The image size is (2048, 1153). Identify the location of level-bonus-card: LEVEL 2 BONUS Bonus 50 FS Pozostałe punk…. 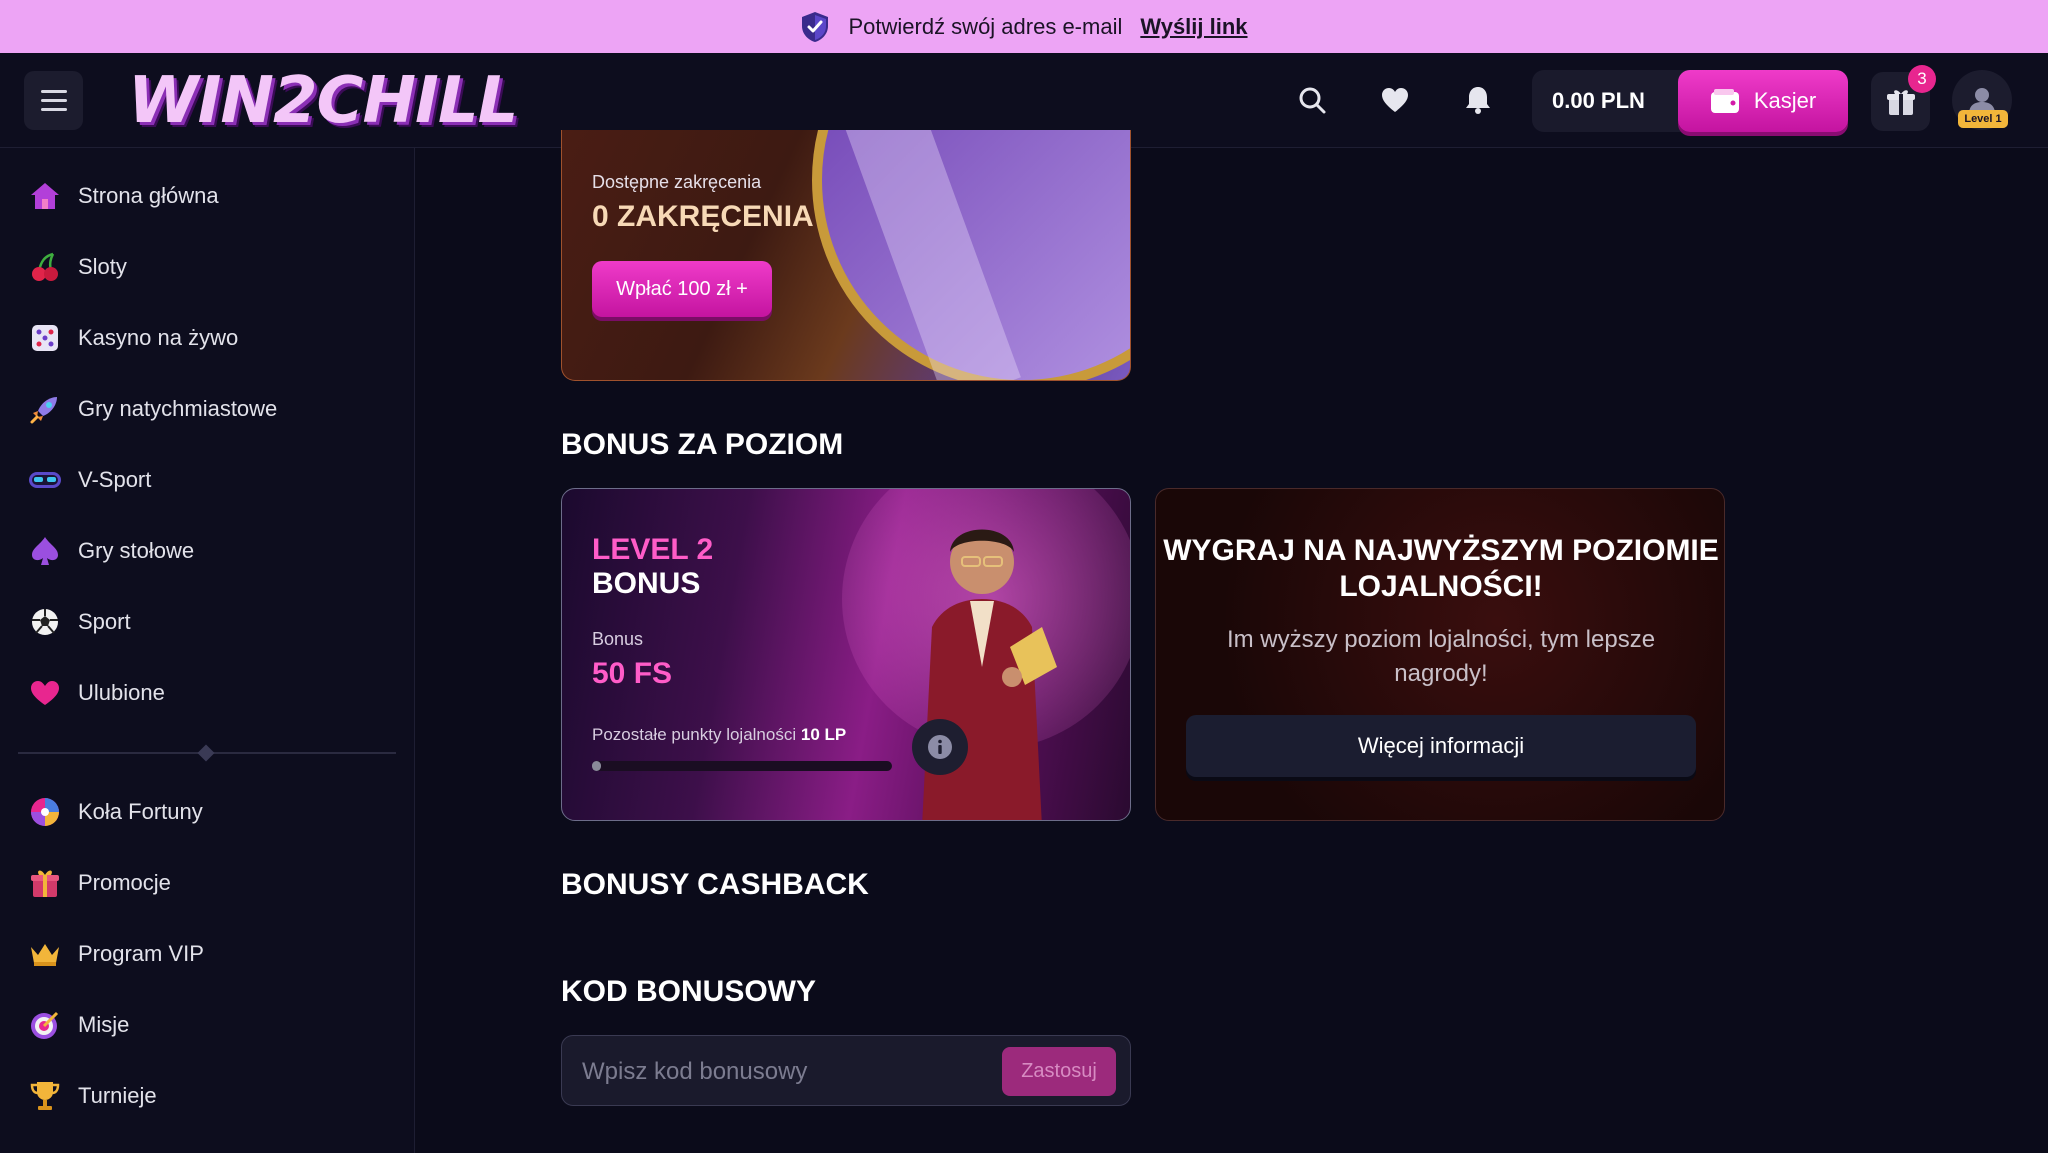
(846, 654).